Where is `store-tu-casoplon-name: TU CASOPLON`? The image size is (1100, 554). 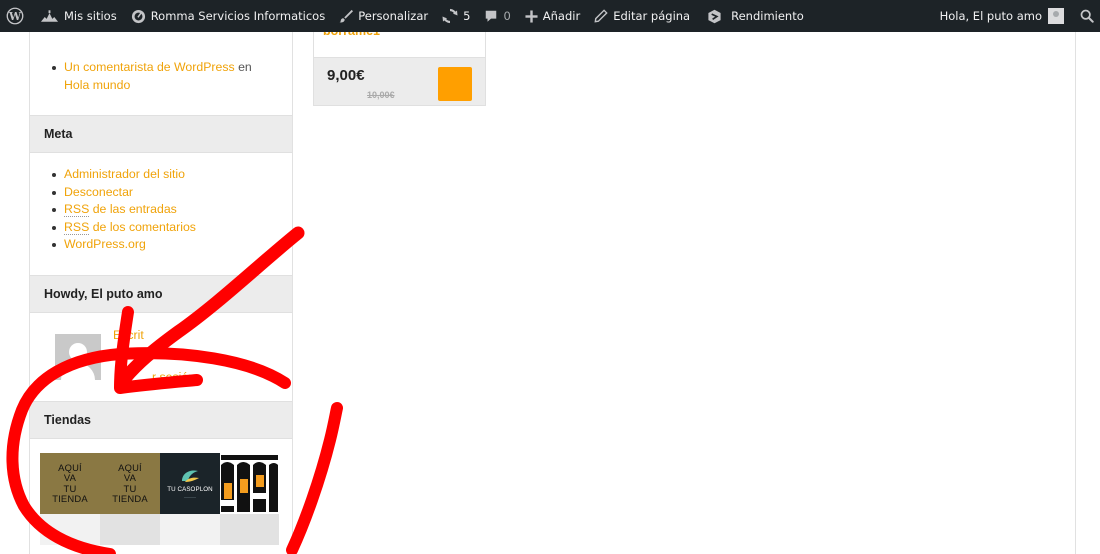
store-tu-casoplon-name: TU CASOPLON is located at coordinates (190, 489).